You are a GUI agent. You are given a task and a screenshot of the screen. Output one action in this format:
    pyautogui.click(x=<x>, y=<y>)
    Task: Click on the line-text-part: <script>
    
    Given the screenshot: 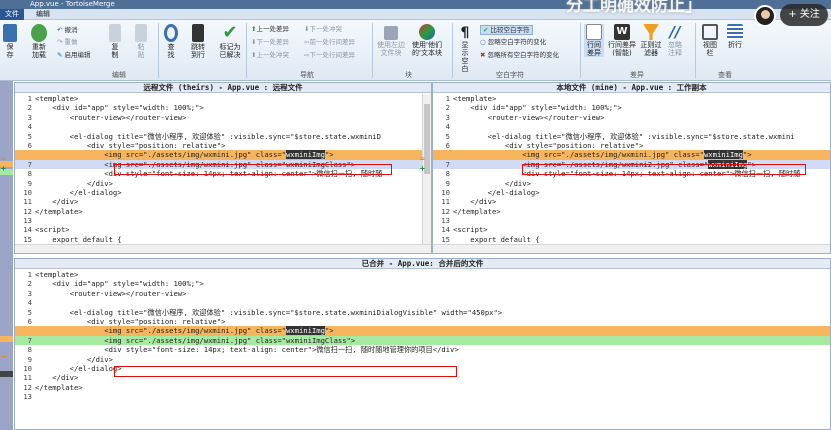 What is the action you would take?
    pyautogui.click(x=470, y=230)
    